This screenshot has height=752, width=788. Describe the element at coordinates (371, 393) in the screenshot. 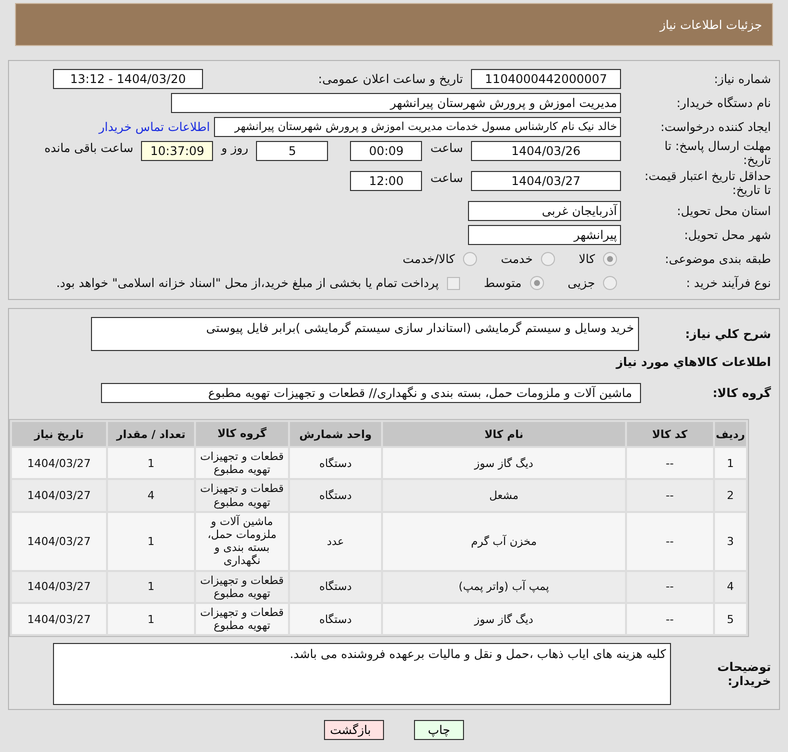

I see `goods-group-field: ماشین آلات و ملزومات حمل، بسته بندی و نگهداری// قطعات و تجهیزات تهویه مطبوع` at that location.